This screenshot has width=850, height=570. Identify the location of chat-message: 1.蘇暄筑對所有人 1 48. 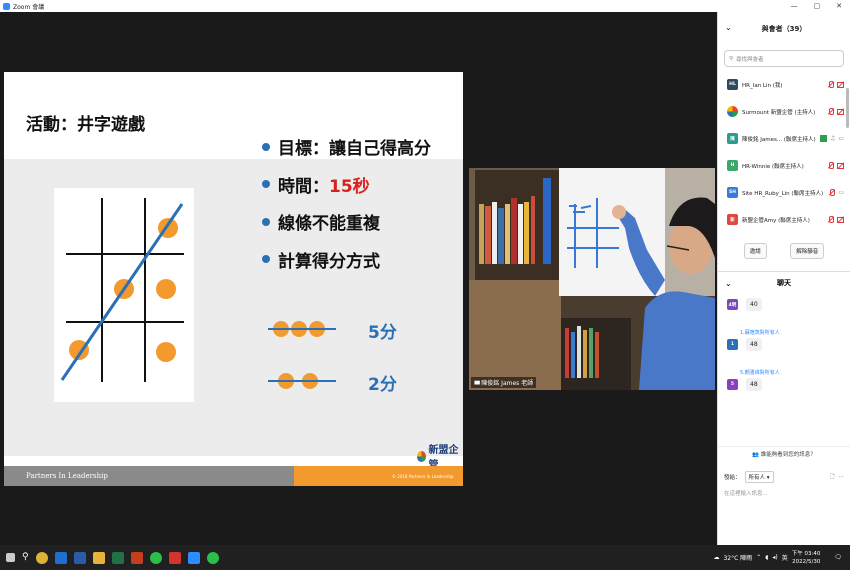
(784, 340).